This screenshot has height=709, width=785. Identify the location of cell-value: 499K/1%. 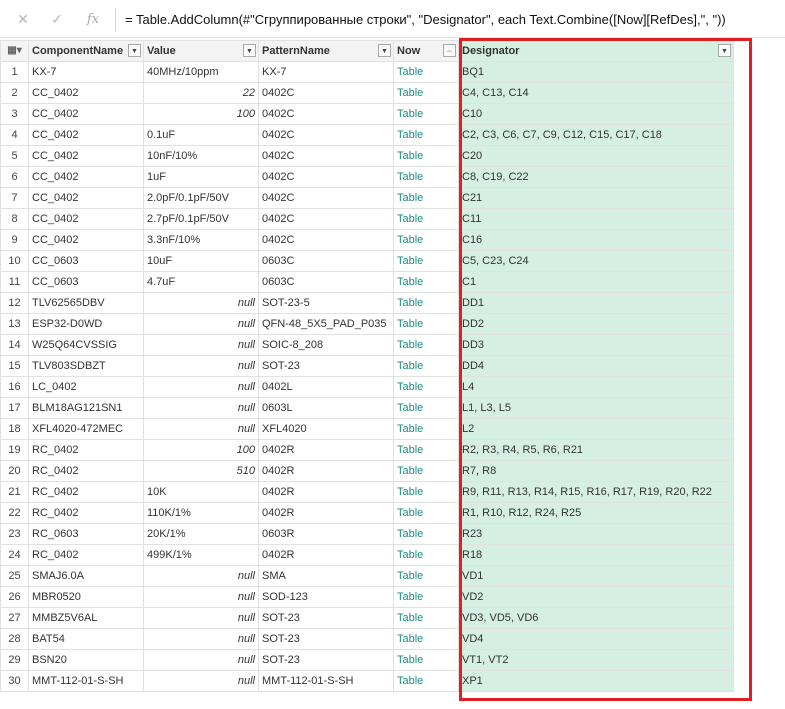
(201, 555).